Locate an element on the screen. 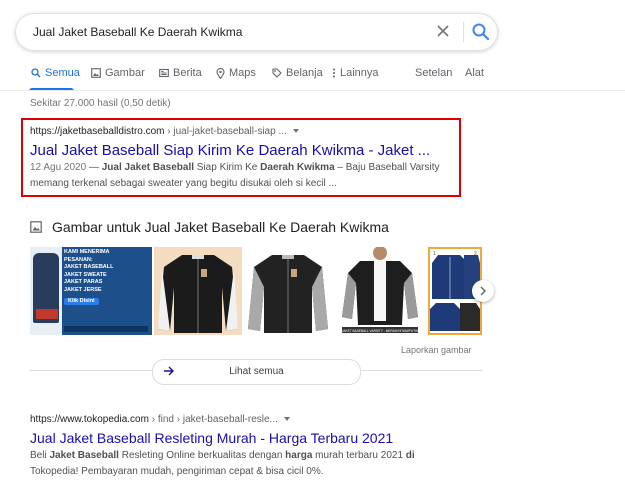 The width and height of the screenshot is (625, 480). tab-label: Alat is located at coordinates (474, 73).